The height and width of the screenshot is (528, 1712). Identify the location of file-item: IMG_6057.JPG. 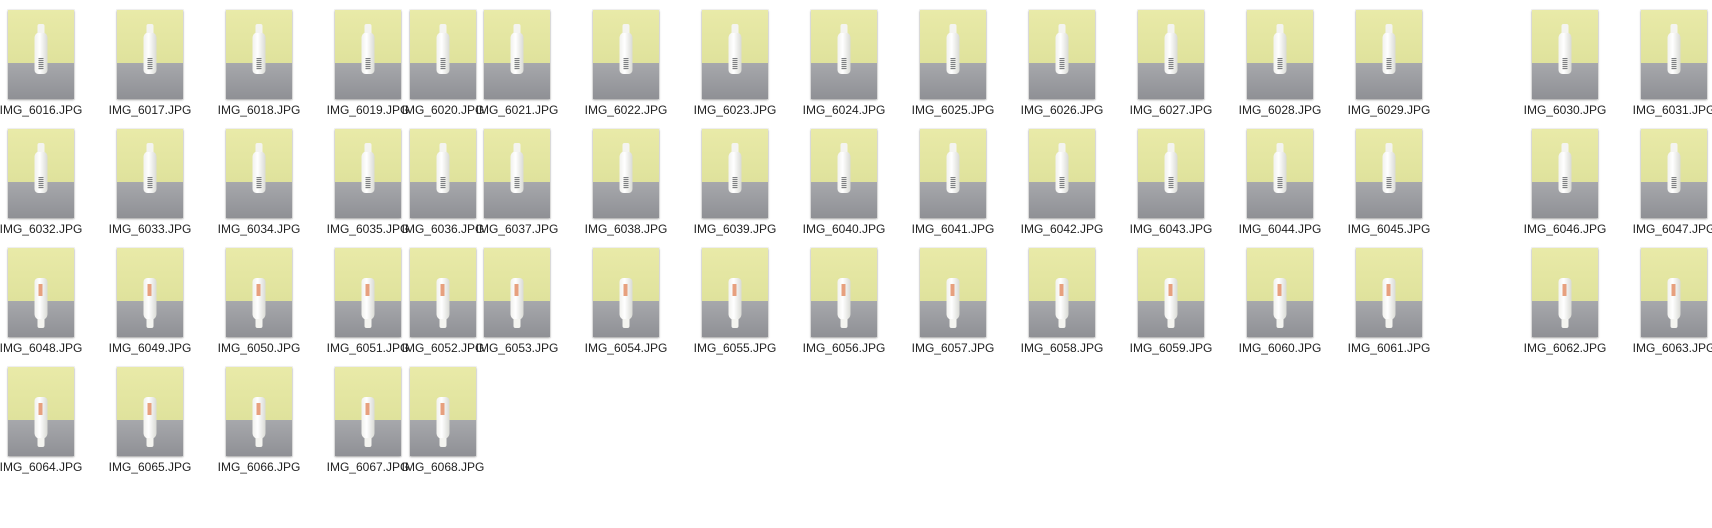
(967, 307).